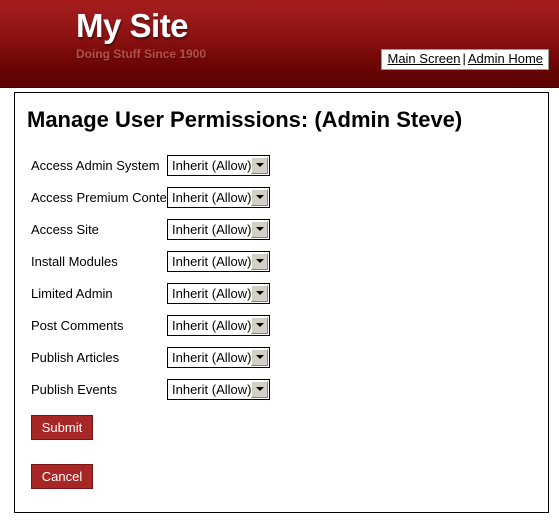 The height and width of the screenshot is (523, 559). What do you see at coordinates (281, 357) in the screenshot?
I see `permission-row: Publish Articles Inherit (Allow)` at bounding box center [281, 357].